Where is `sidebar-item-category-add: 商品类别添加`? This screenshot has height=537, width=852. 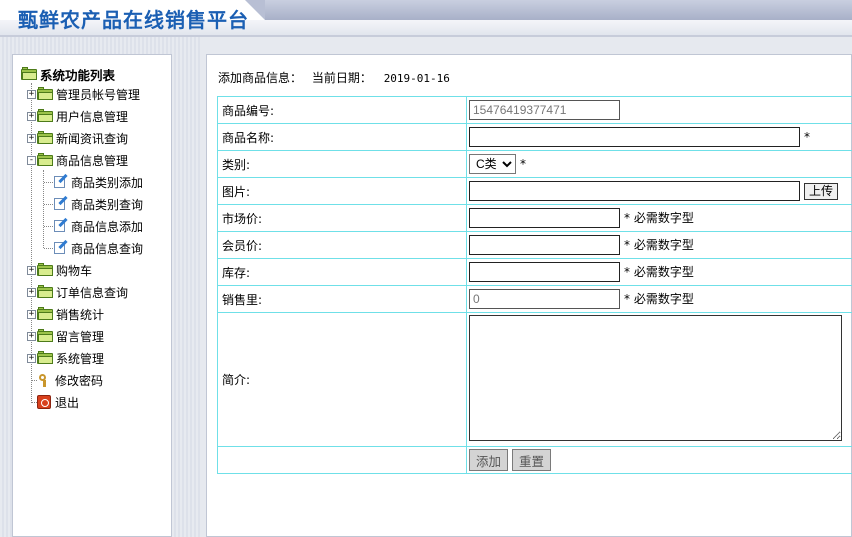 sidebar-item-category-add: 商品类别添加 is located at coordinates (98, 182).